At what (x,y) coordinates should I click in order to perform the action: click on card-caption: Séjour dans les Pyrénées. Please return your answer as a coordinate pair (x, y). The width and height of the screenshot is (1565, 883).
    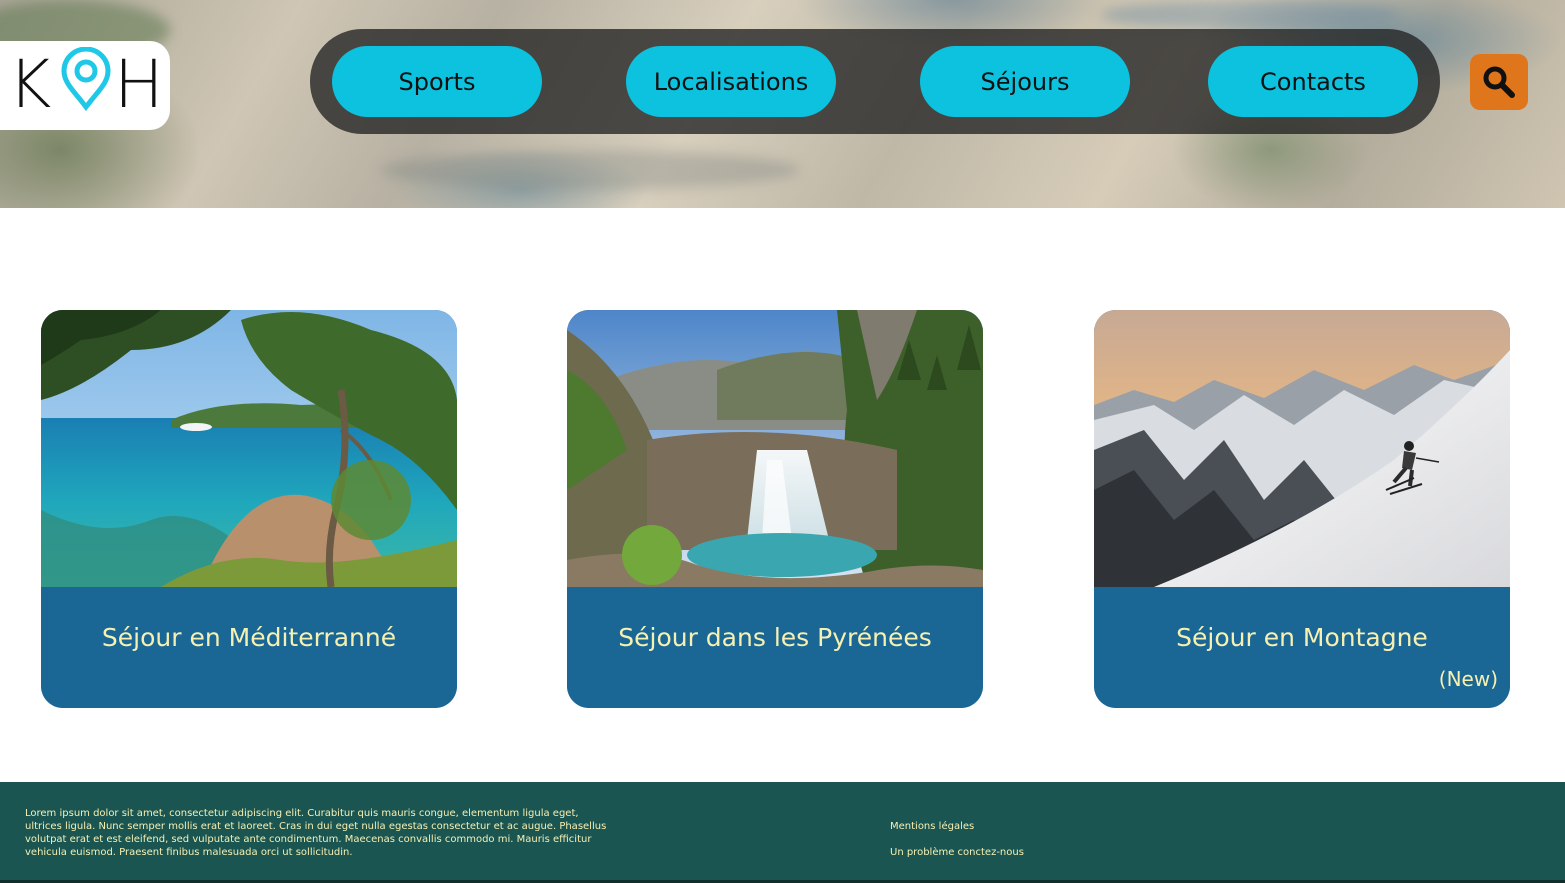
    Looking at the image, I should click on (775, 647).